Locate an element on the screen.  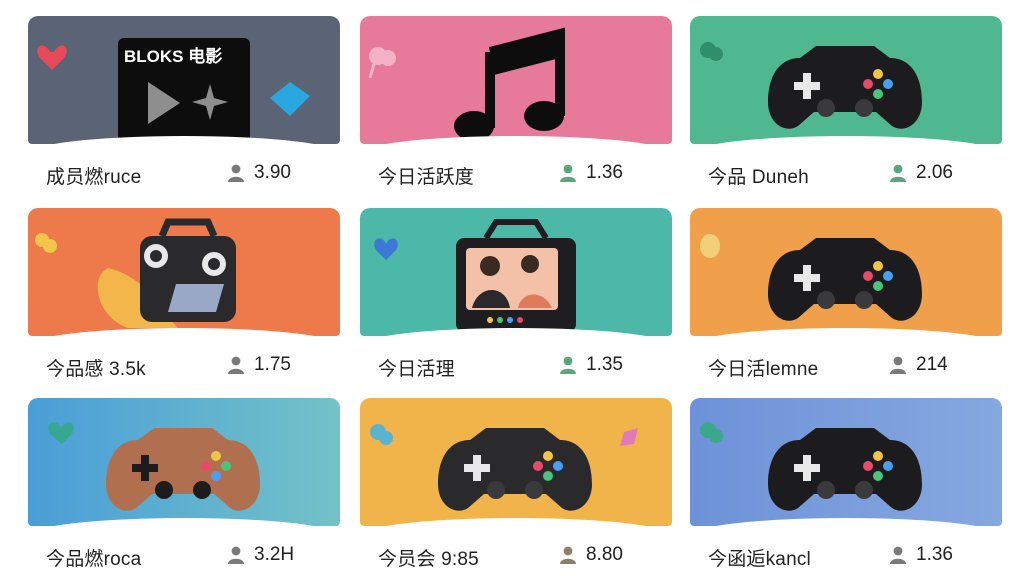
viewer-count: 3.90 is located at coordinates (272, 172).